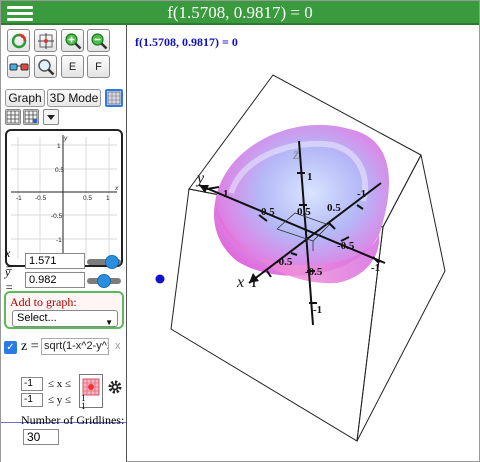  Describe the element at coordinates (317, 310) in the screenshot. I see `z-tick-neg: -1` at that location.